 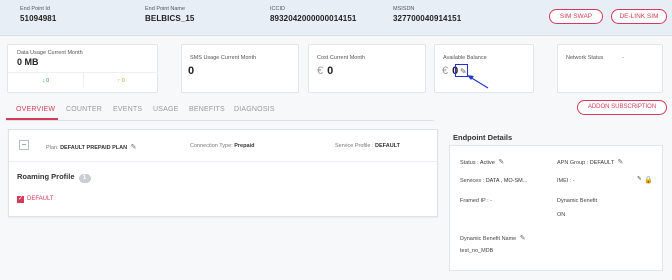 I want to click on dynamic-benefit-name-label: Dynamic Benefit Name, so click(x=488, y=239).